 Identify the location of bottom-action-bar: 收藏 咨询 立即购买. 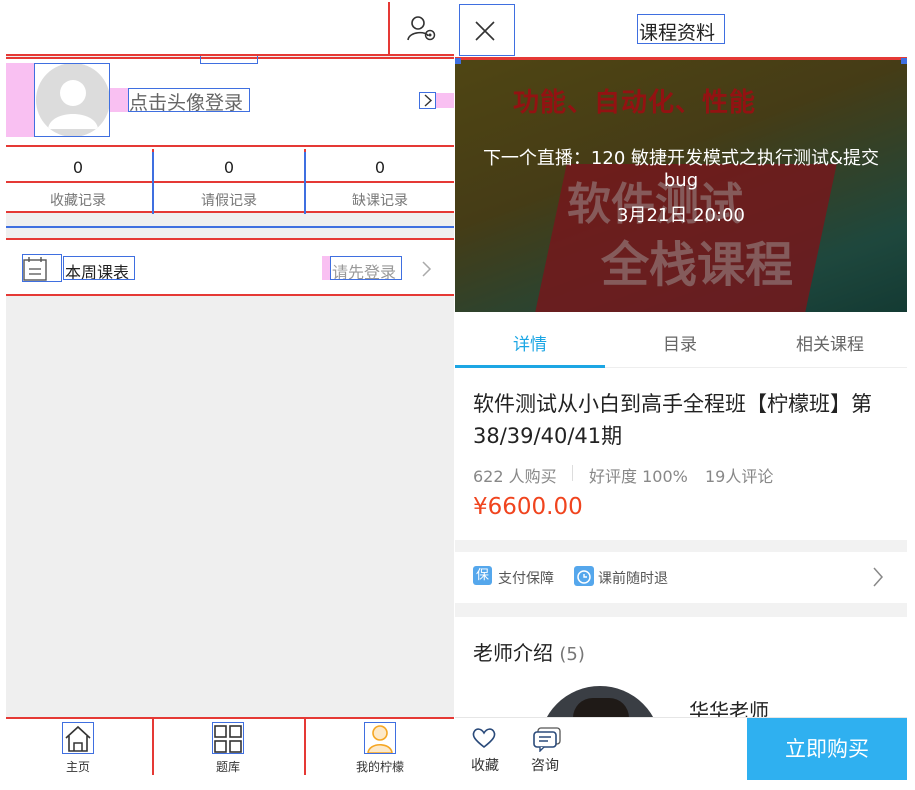
(681, 753).